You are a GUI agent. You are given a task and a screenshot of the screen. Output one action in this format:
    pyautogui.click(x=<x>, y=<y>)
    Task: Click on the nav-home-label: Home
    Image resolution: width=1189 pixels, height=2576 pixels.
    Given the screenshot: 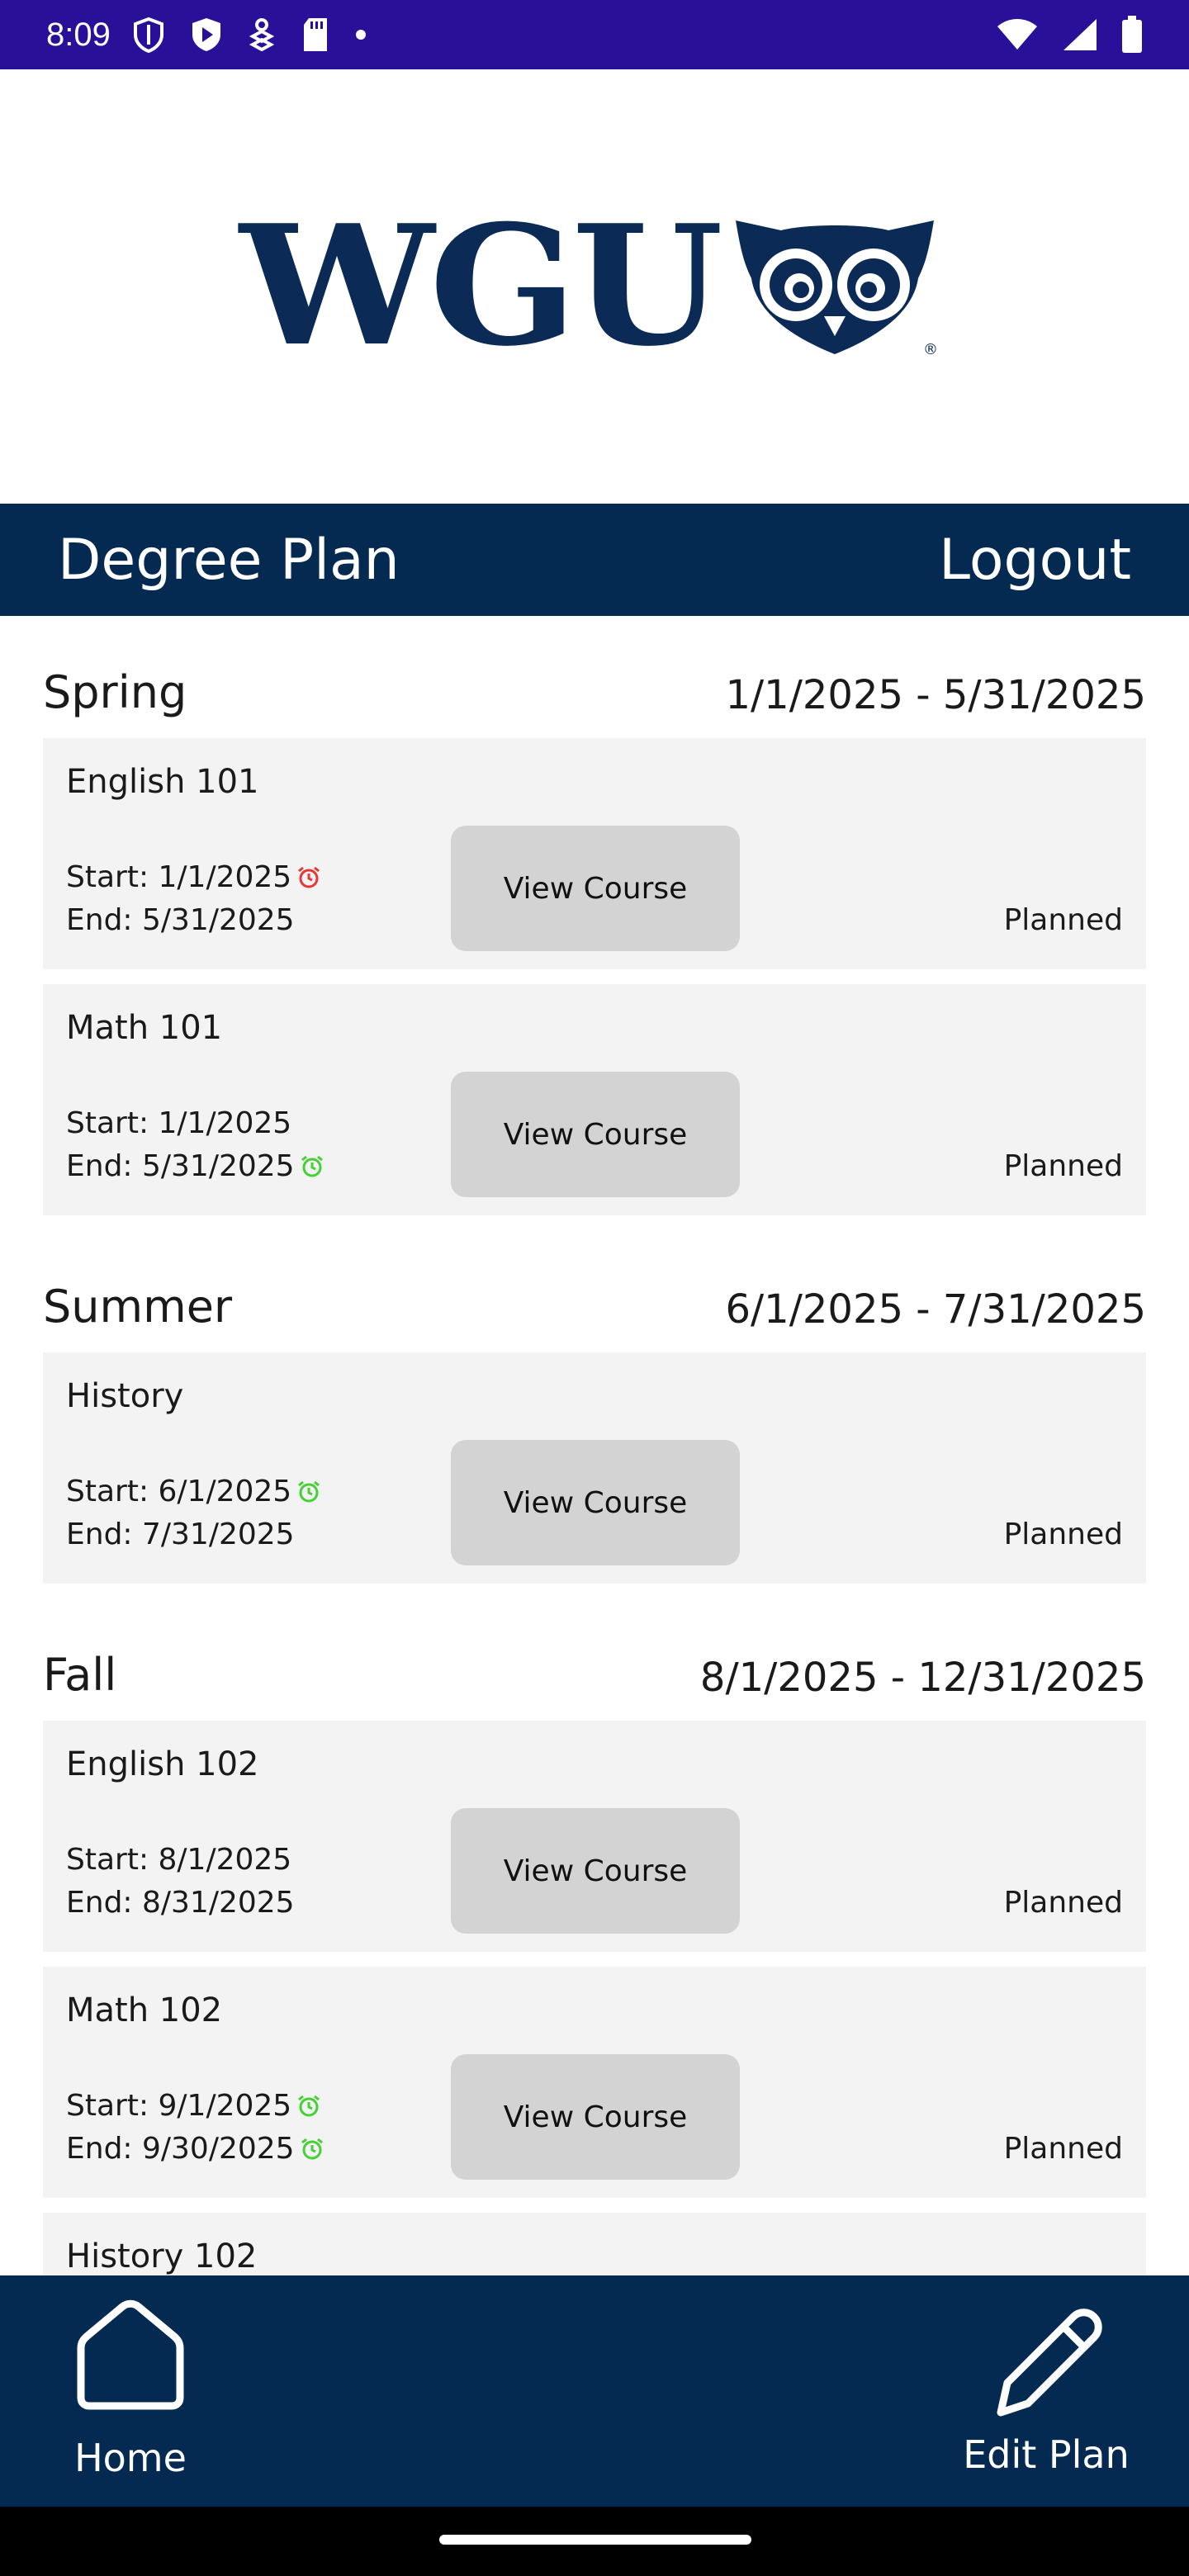 What is the action you would take?
    pyautogui.click(x=130, y=2458)
    